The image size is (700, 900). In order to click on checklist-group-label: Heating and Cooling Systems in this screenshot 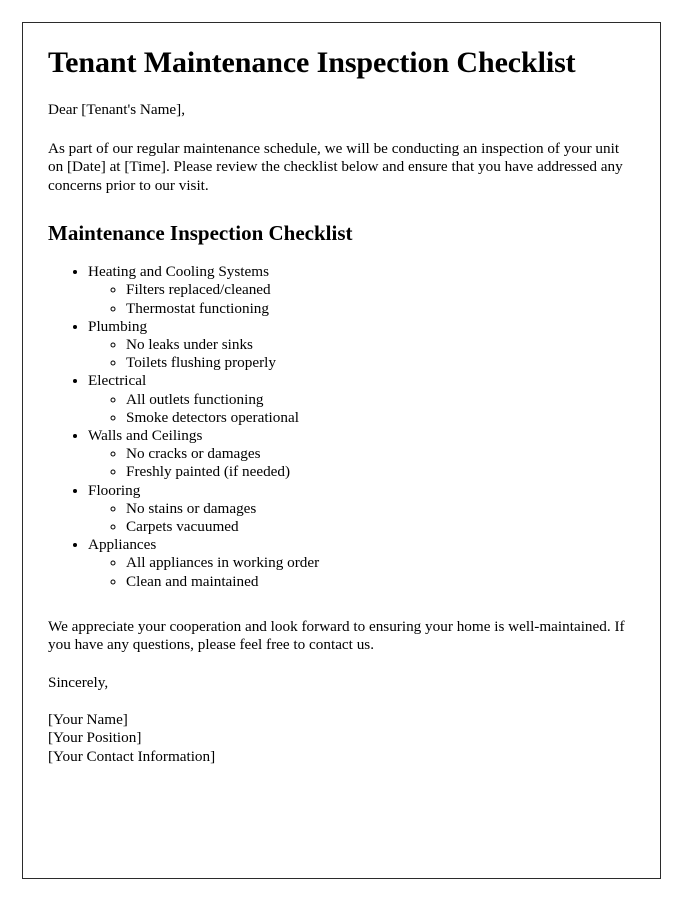, I will do `click(178, 272)`.